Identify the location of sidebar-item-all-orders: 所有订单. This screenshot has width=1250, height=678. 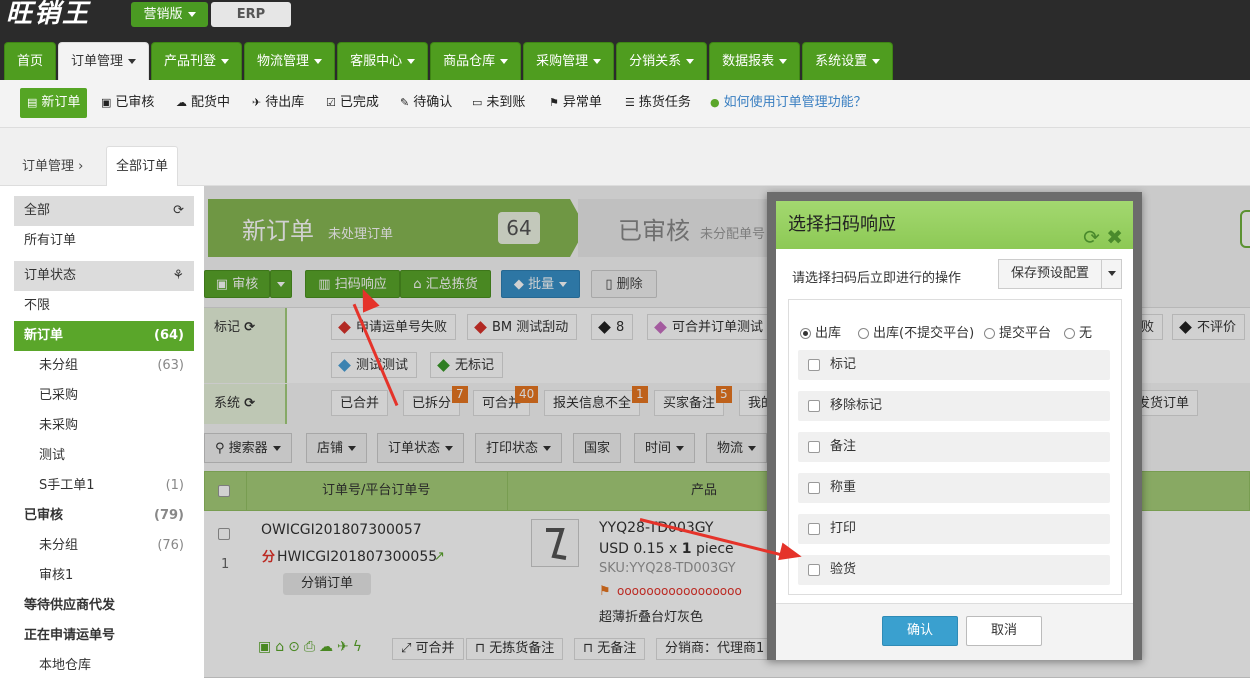
(104, 241).